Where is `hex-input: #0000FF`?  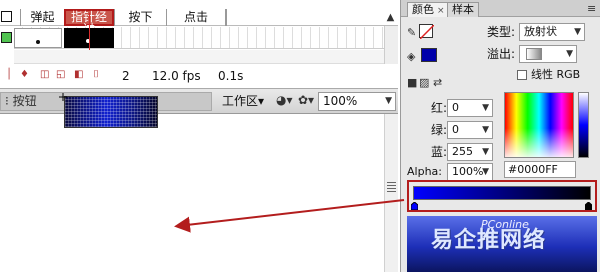
hex-input: #0000FF is located at coordinates (540, 169).